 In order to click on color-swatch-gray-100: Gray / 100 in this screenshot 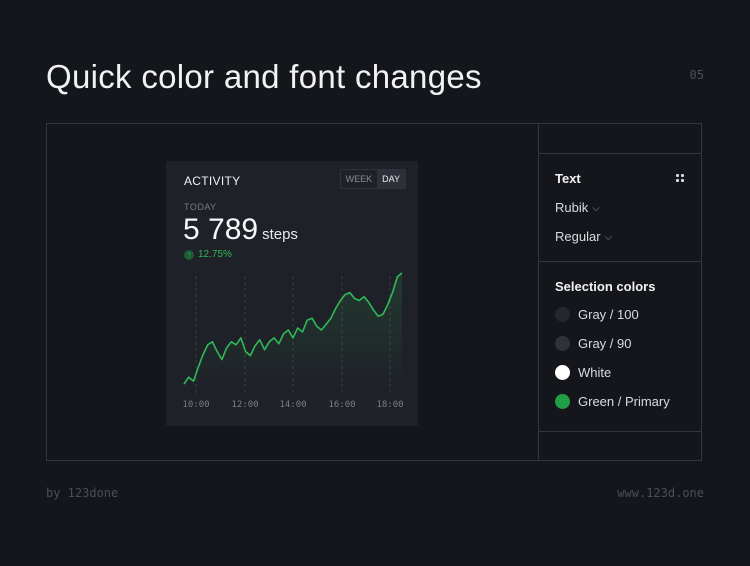, I will do `click(597, 314)`.